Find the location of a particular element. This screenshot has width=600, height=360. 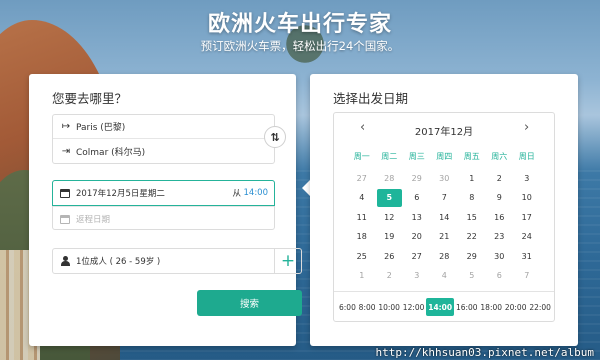

weekday-label: 周三 is located at coordinates (416, 156).